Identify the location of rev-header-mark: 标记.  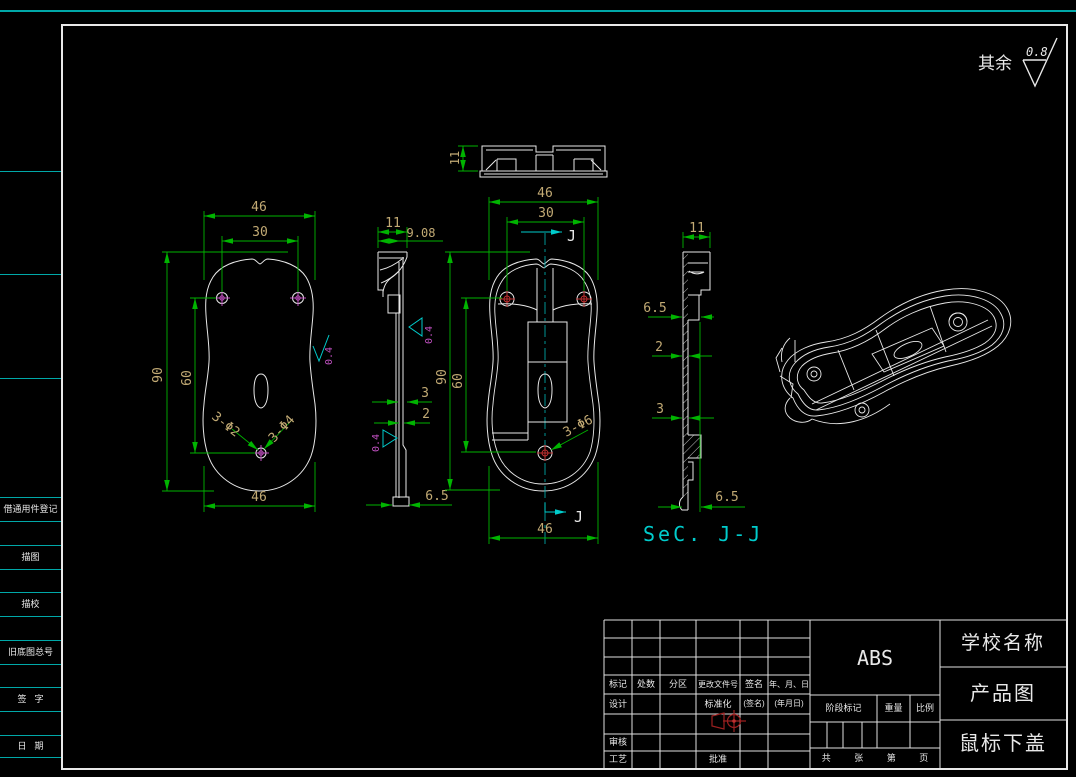
(617, 684).